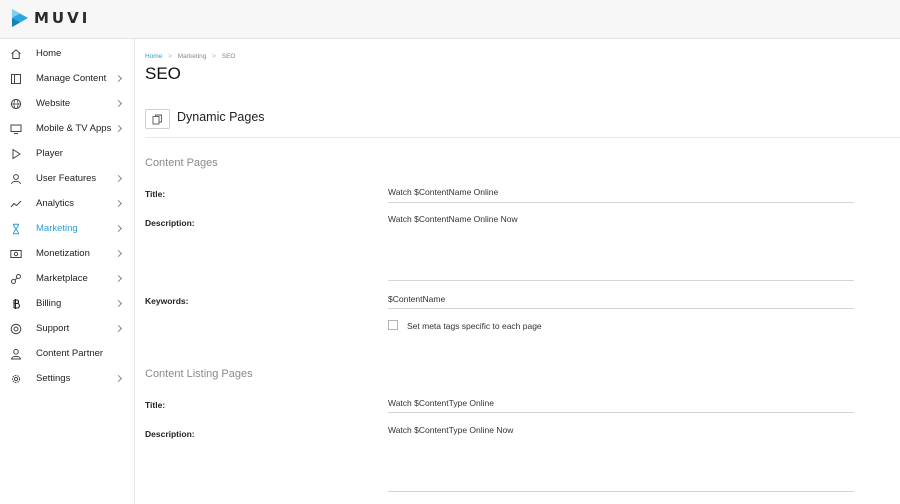 The image size is (900, 504). Describe the element at coordinates (621, 308) in the screenshot. I see `content-keywords-underline` at that location.